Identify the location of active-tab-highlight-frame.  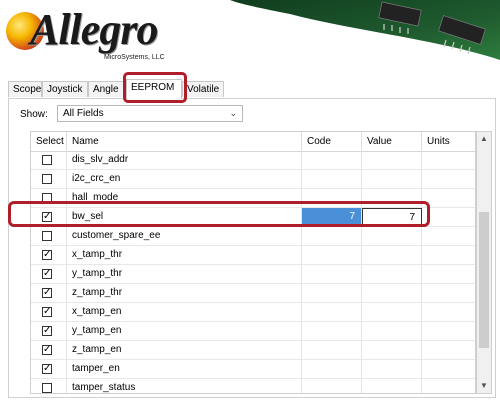
(155, 87).